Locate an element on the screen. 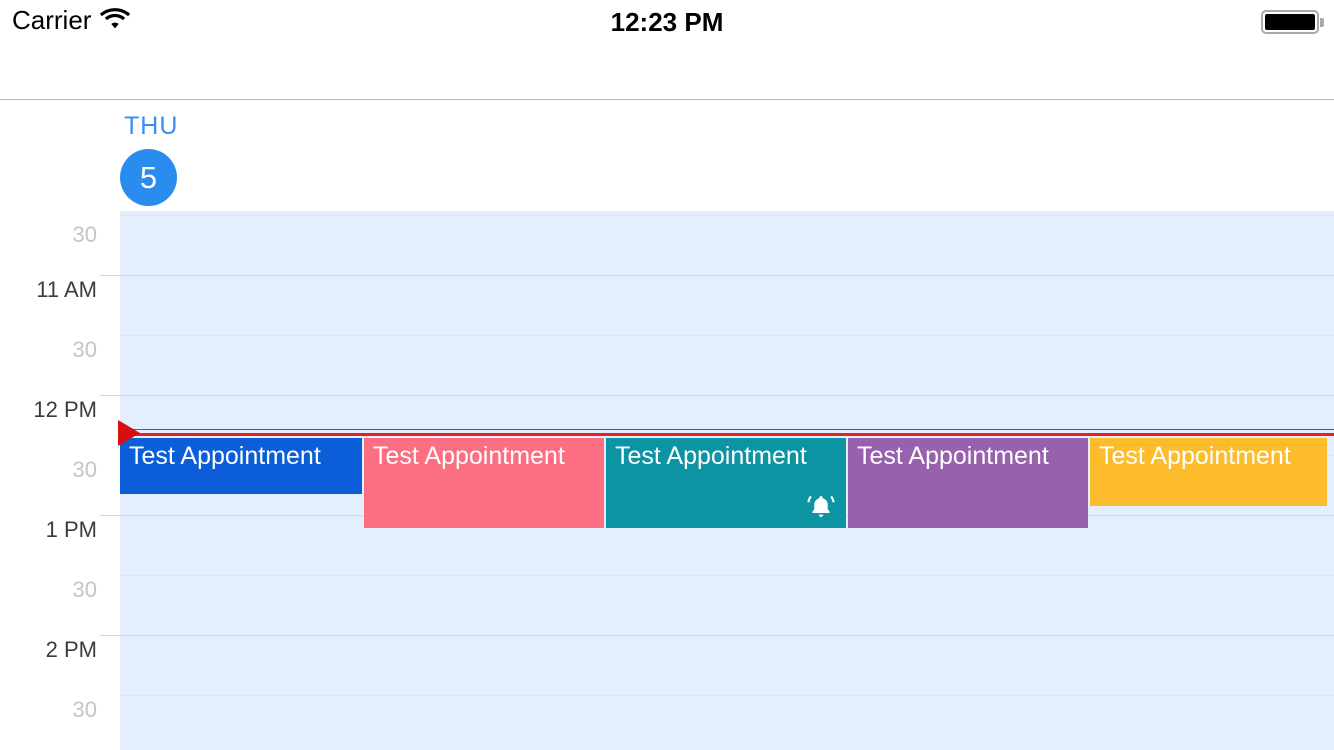 This screenshot has height=750, width=1334. time-label-11-am: 11 AM is located at coordinates (66, 289).